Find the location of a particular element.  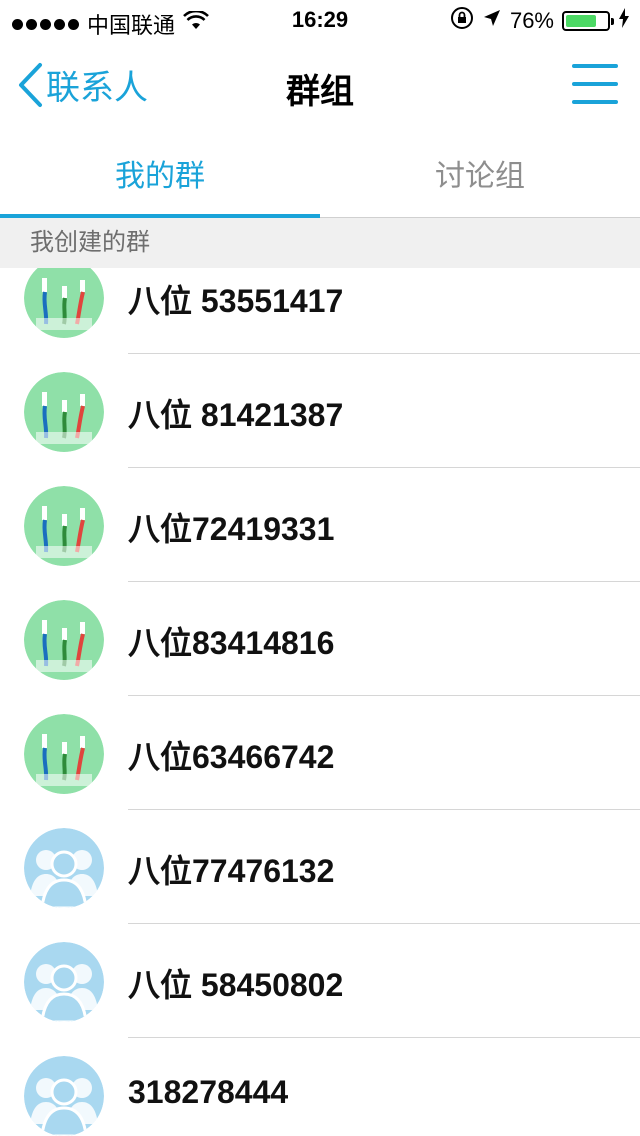

group-list-item: 八位 53551417 is located at coordinates (320, 311).